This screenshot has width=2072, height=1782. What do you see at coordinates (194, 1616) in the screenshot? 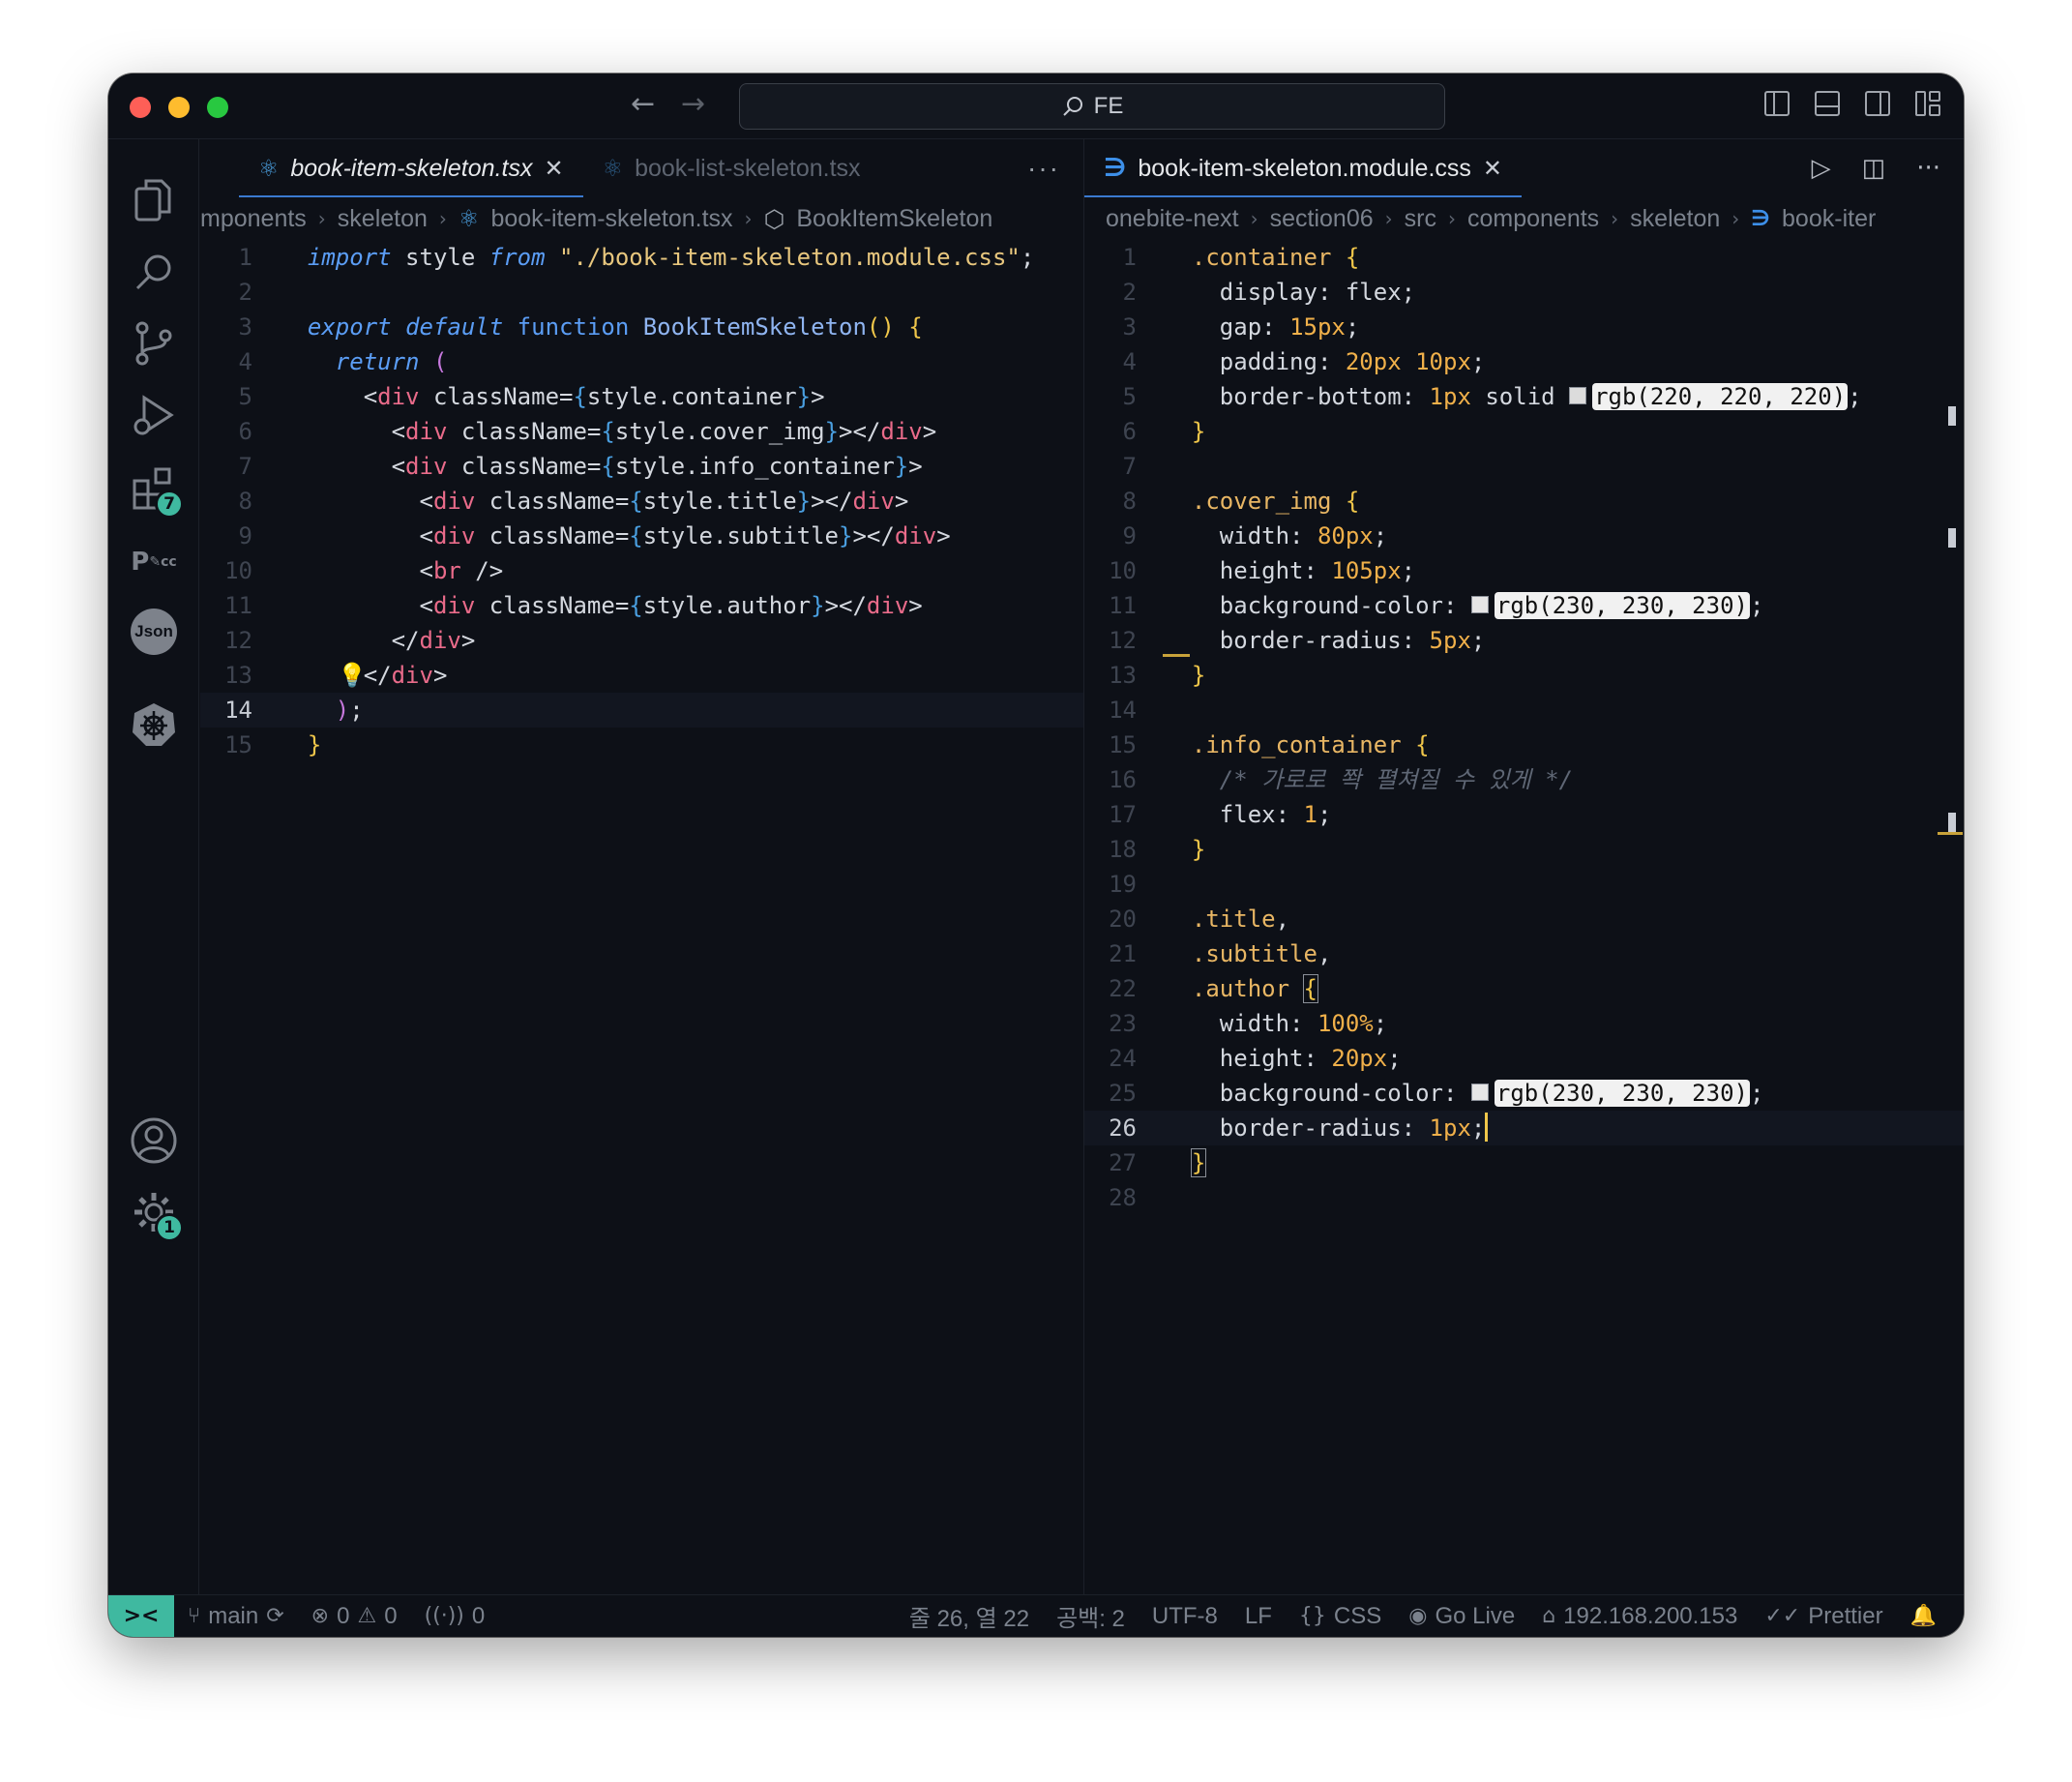
I see `git-branch-icon: ⑂` at bounding box center [194, 1616].